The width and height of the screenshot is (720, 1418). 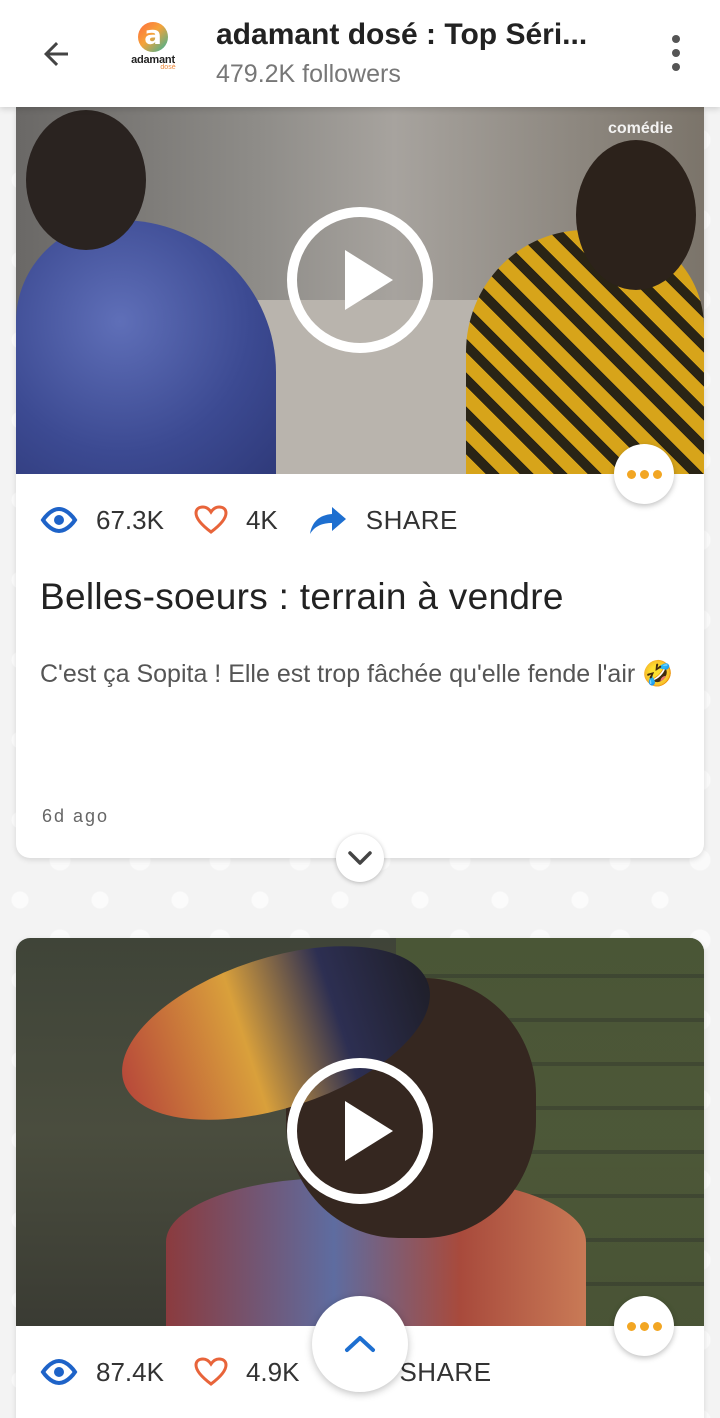 I want to click on thumbnail-watermark: comédie, so click(x=640, y=128).